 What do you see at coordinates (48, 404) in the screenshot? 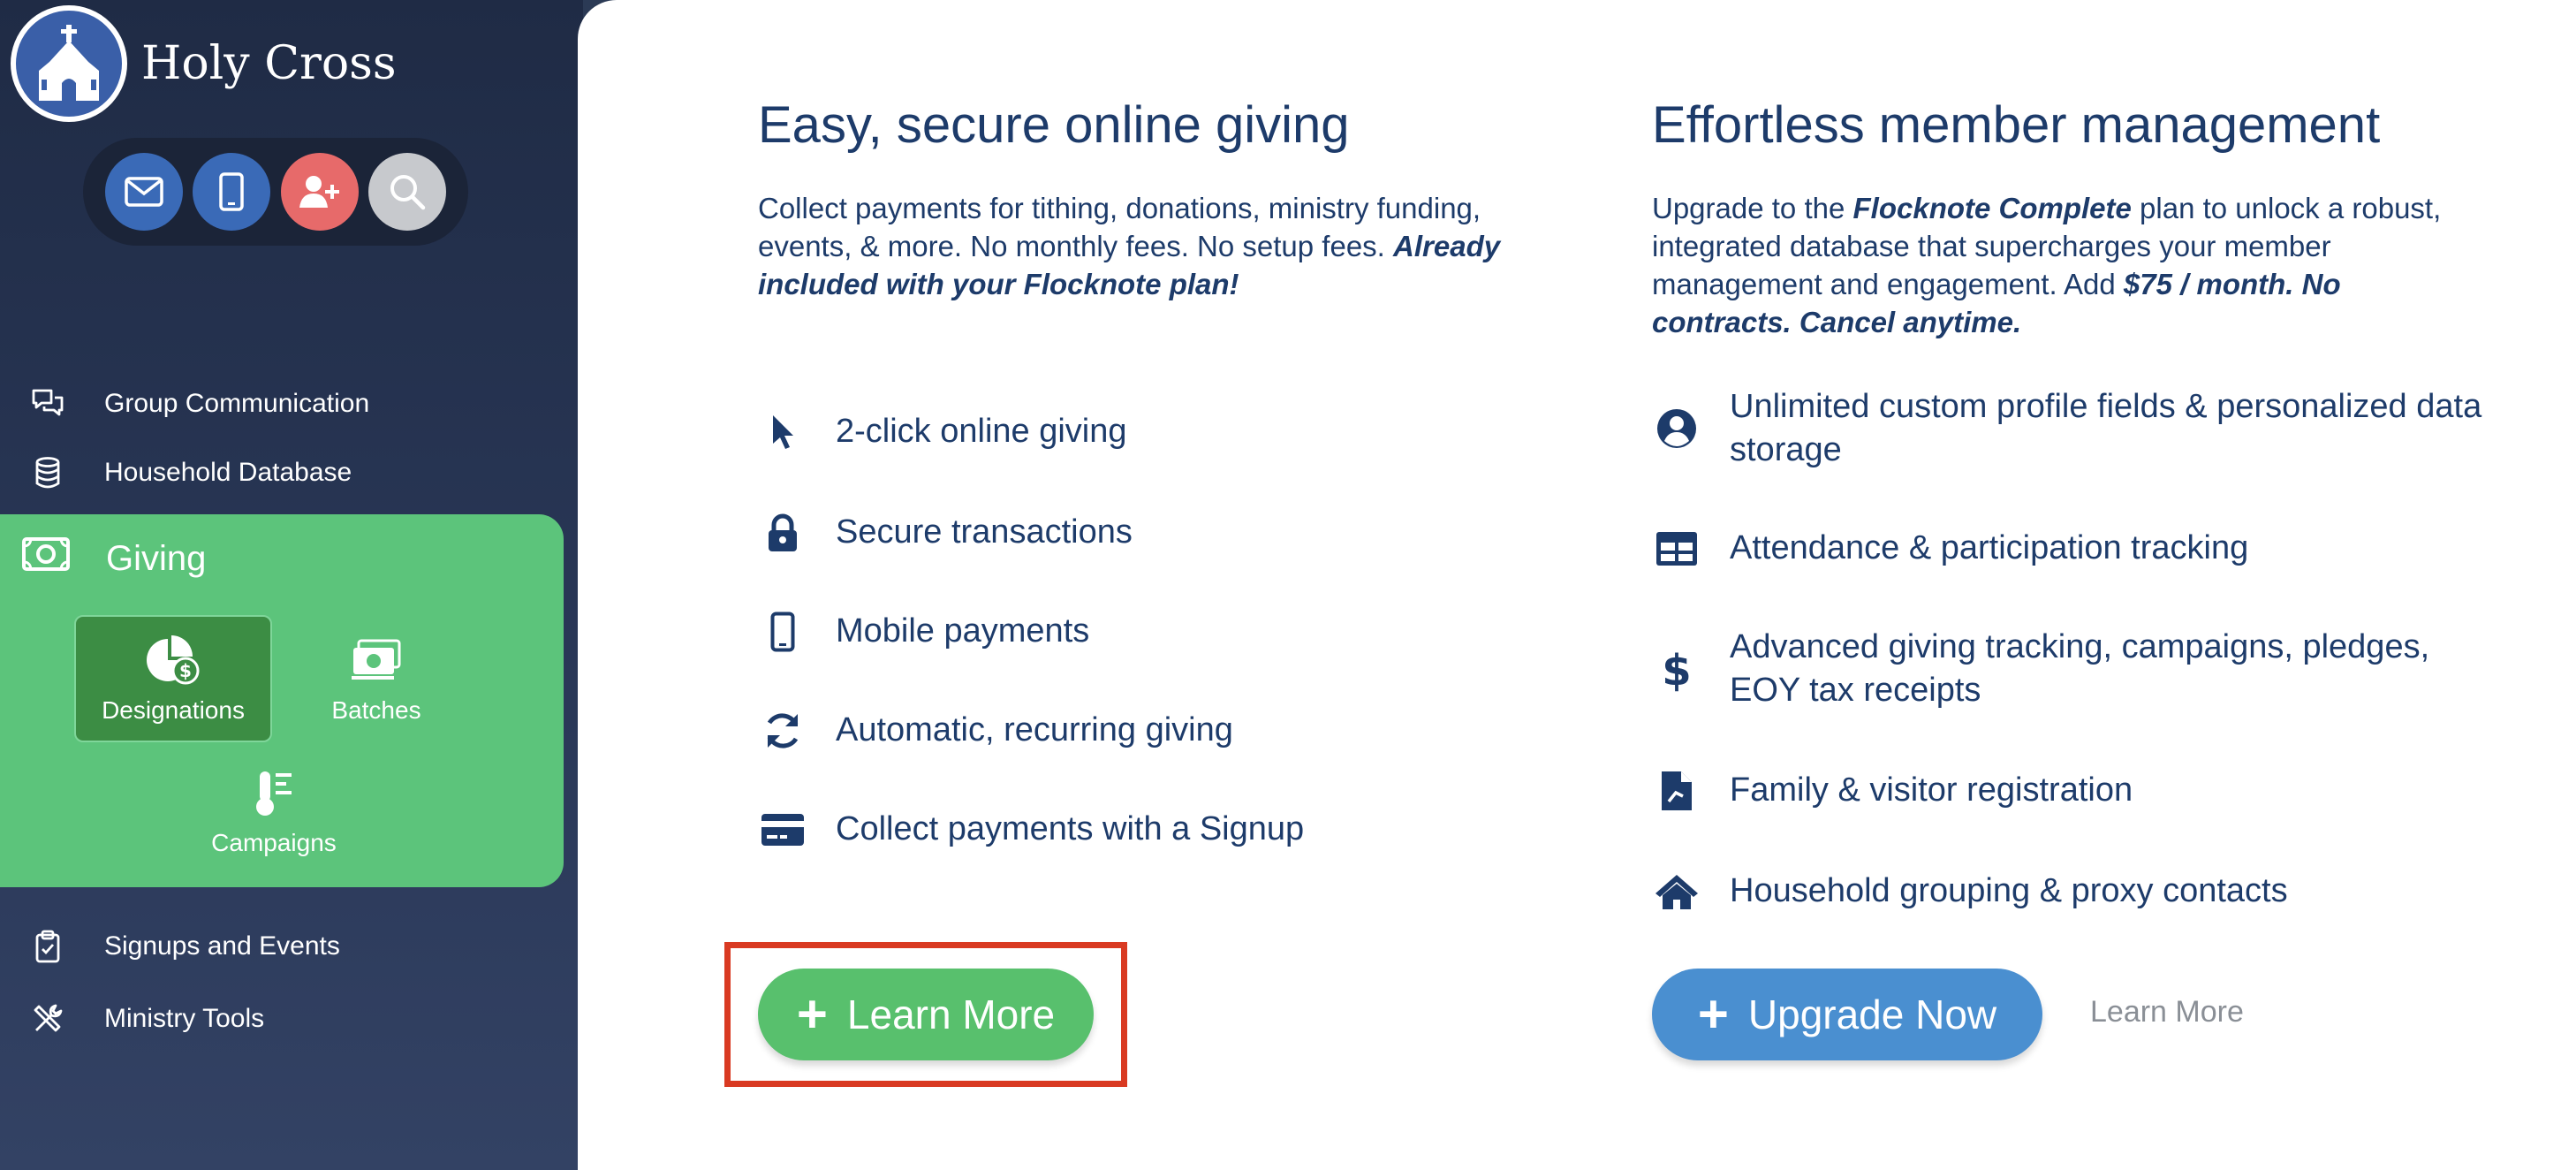
I see `chat-bubbles-icon` at bounding box center [48, 404].